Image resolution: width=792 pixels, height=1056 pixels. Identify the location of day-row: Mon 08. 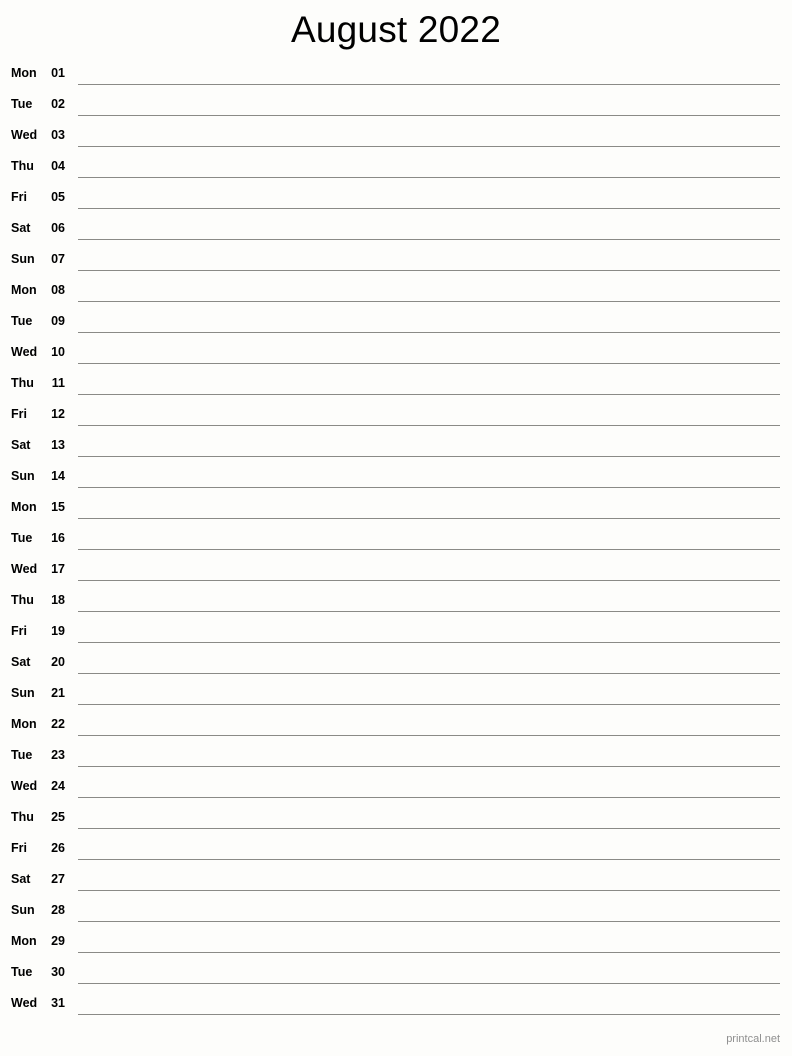
(396, 294).